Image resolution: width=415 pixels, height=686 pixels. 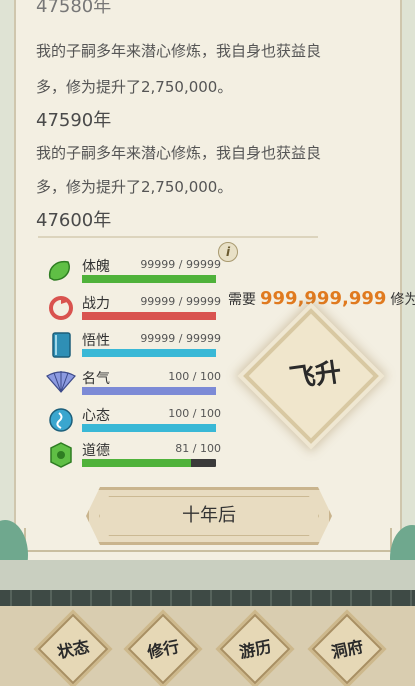 What do you see at coordinates (178, 237) in the screenshot?
I see `divider` at bounding box center [178, 237].